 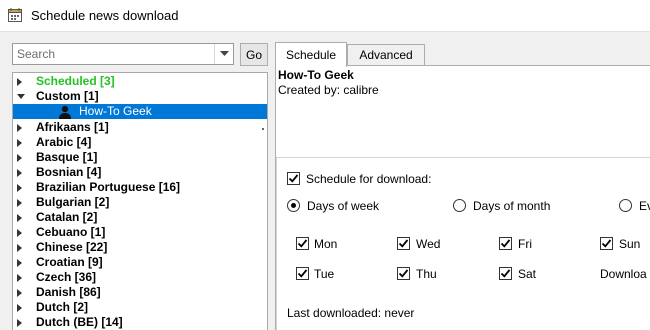 What do you see at coordinates (324, 274) in the screenshot?
I see `day-label-tue: Tue` at bounding box center [324, 274].